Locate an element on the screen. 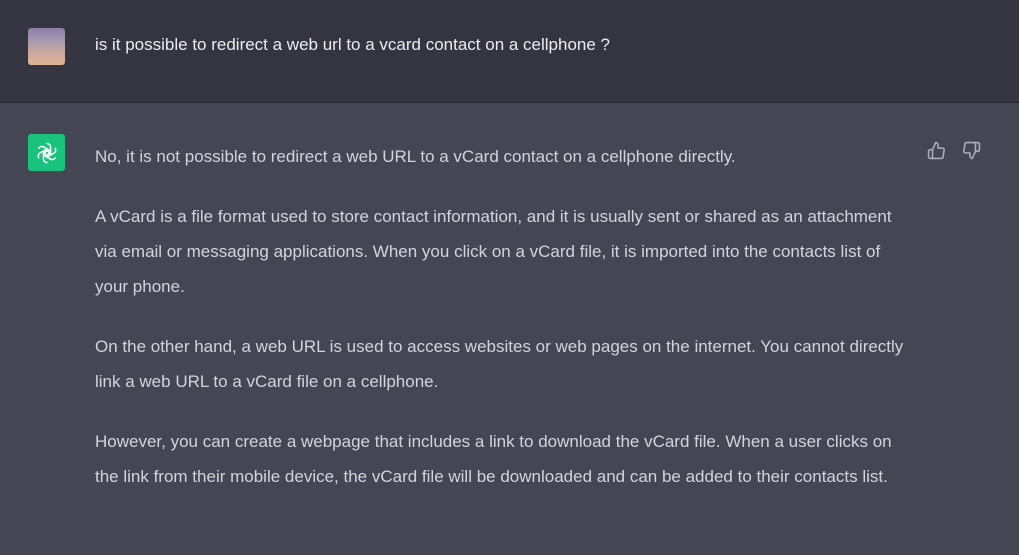  thumbs-down-button is located at coordinates (971, 150).